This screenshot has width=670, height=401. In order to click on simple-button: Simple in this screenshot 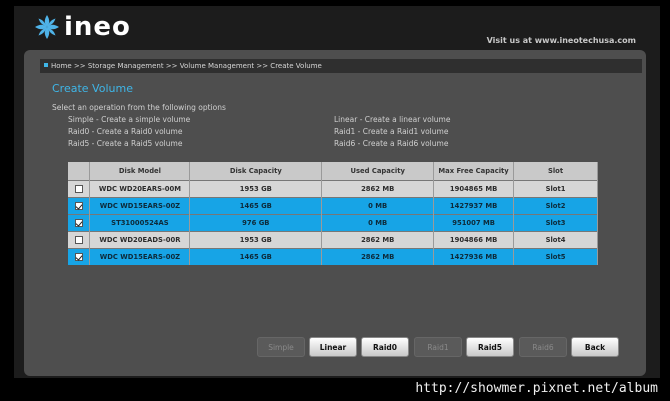, I will do `click(281, 347)`.